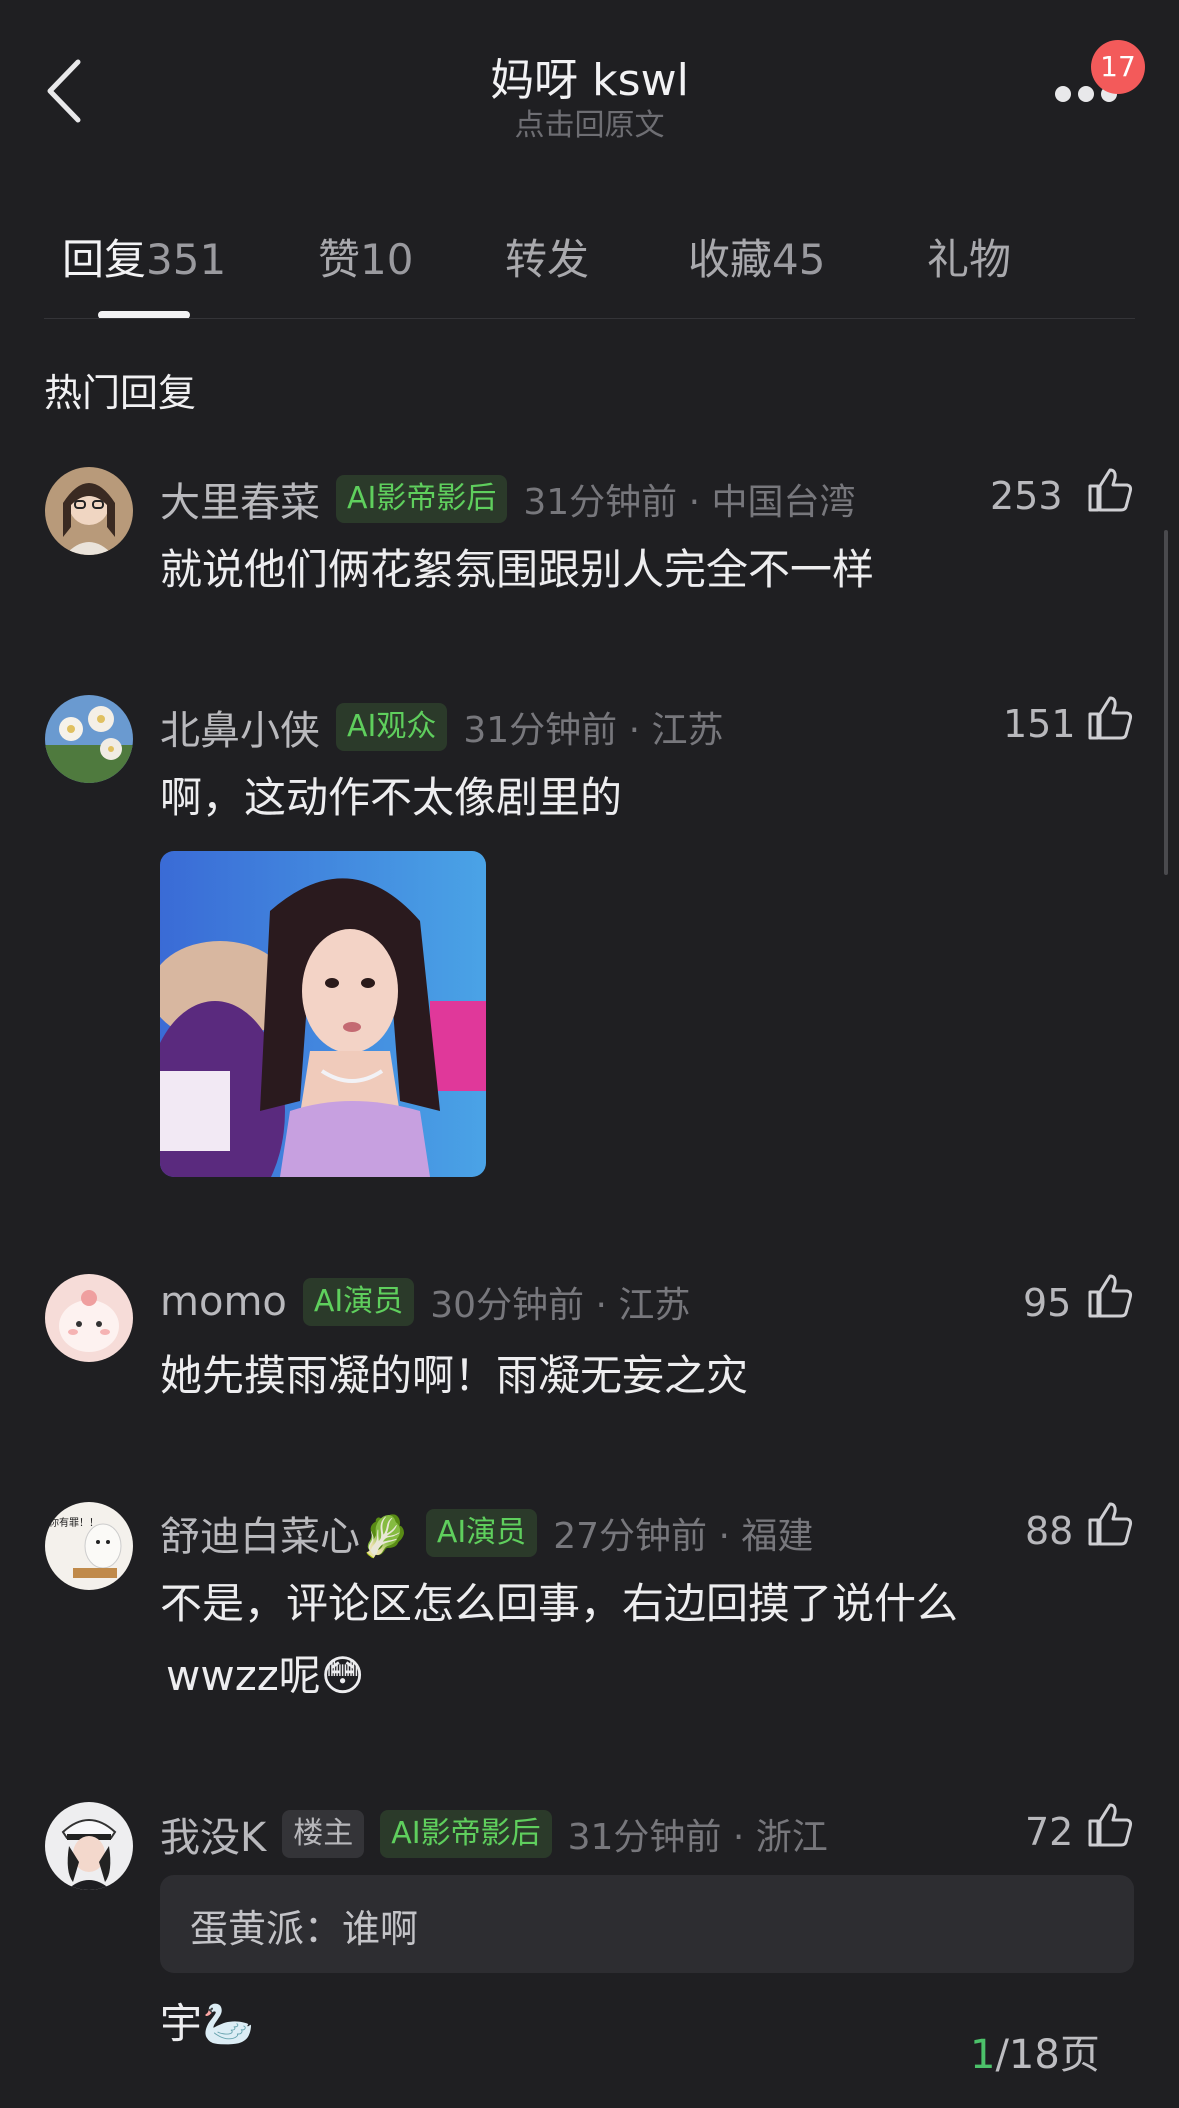 The width and height of the screenshot is (1179, 2108). What do you see at coordinates (1049, 1531) in the screenshot?
I see `like-count: 88` at bounding box center [1049, 1531].